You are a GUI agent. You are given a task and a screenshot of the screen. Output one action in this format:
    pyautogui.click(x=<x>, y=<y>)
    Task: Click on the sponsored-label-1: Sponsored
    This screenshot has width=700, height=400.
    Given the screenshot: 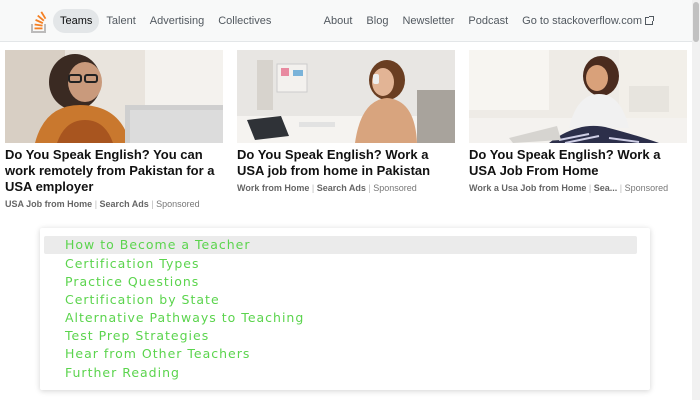 What is the action you would take?
    pyautogui.click(x=178, y=204)
    